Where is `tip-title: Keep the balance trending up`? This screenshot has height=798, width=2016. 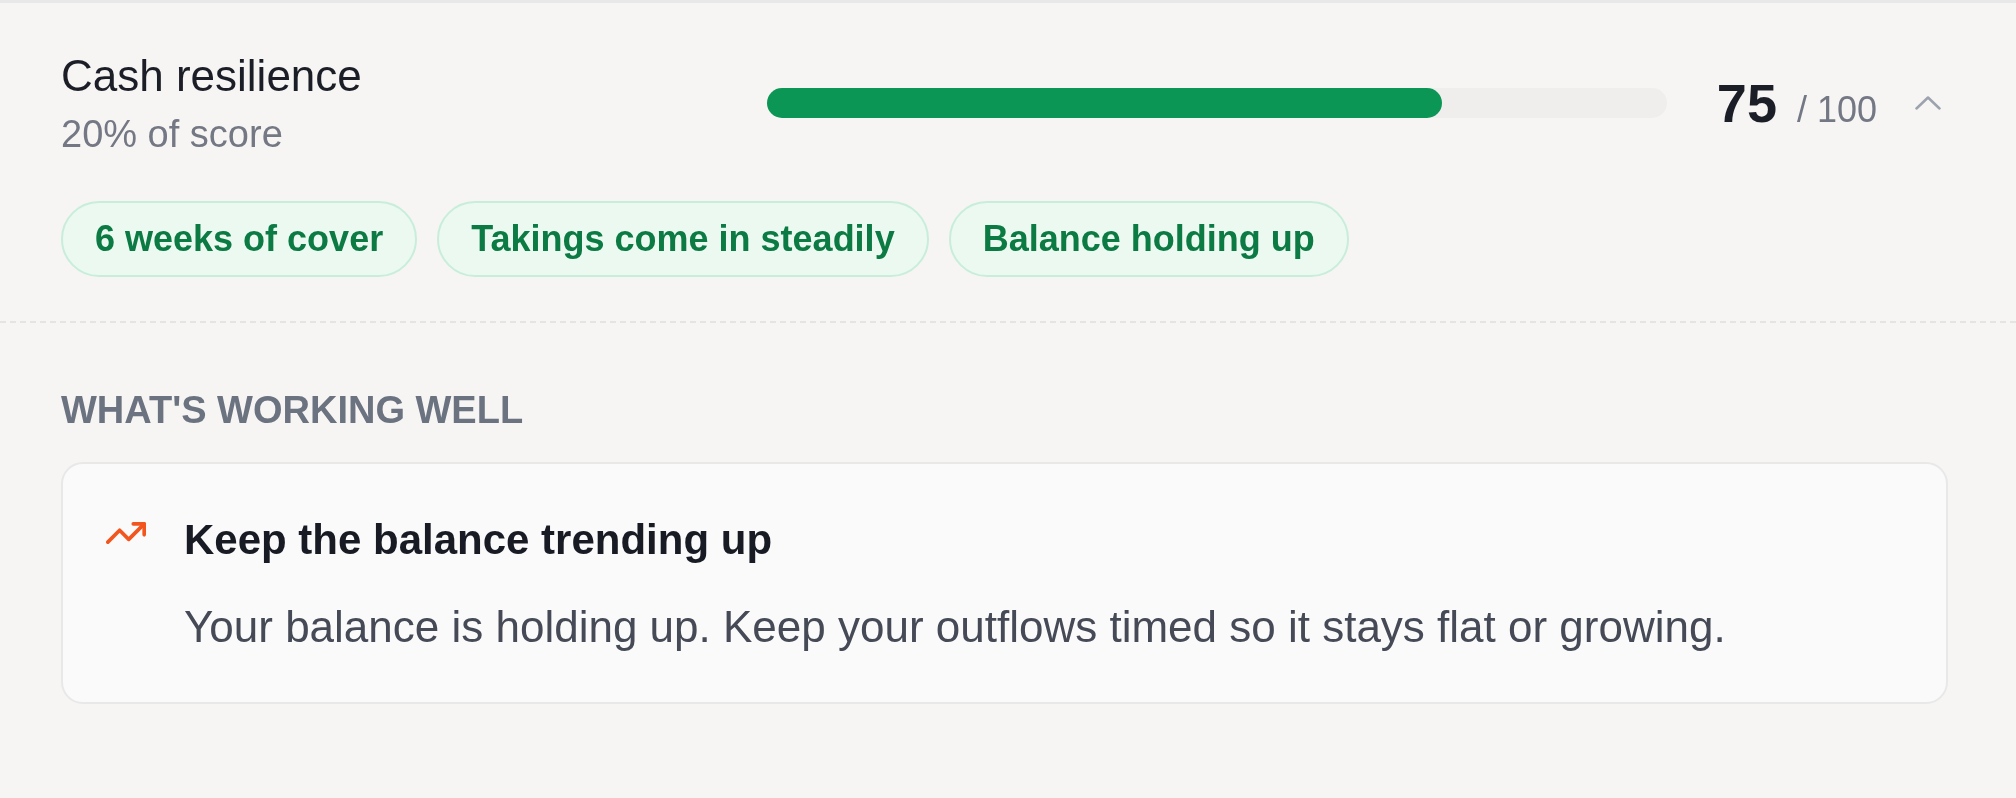
tip-title: Keep the balance trending up is located at coordinates (478, 540).